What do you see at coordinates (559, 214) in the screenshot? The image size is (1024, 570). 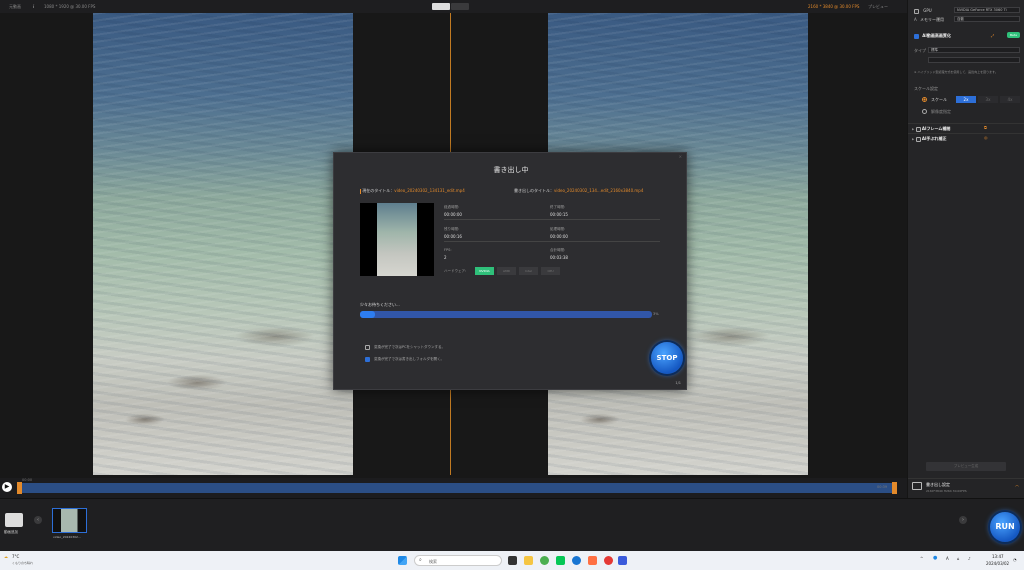 I see `end-value: 00:00:15` at bounding box center [559, 214].